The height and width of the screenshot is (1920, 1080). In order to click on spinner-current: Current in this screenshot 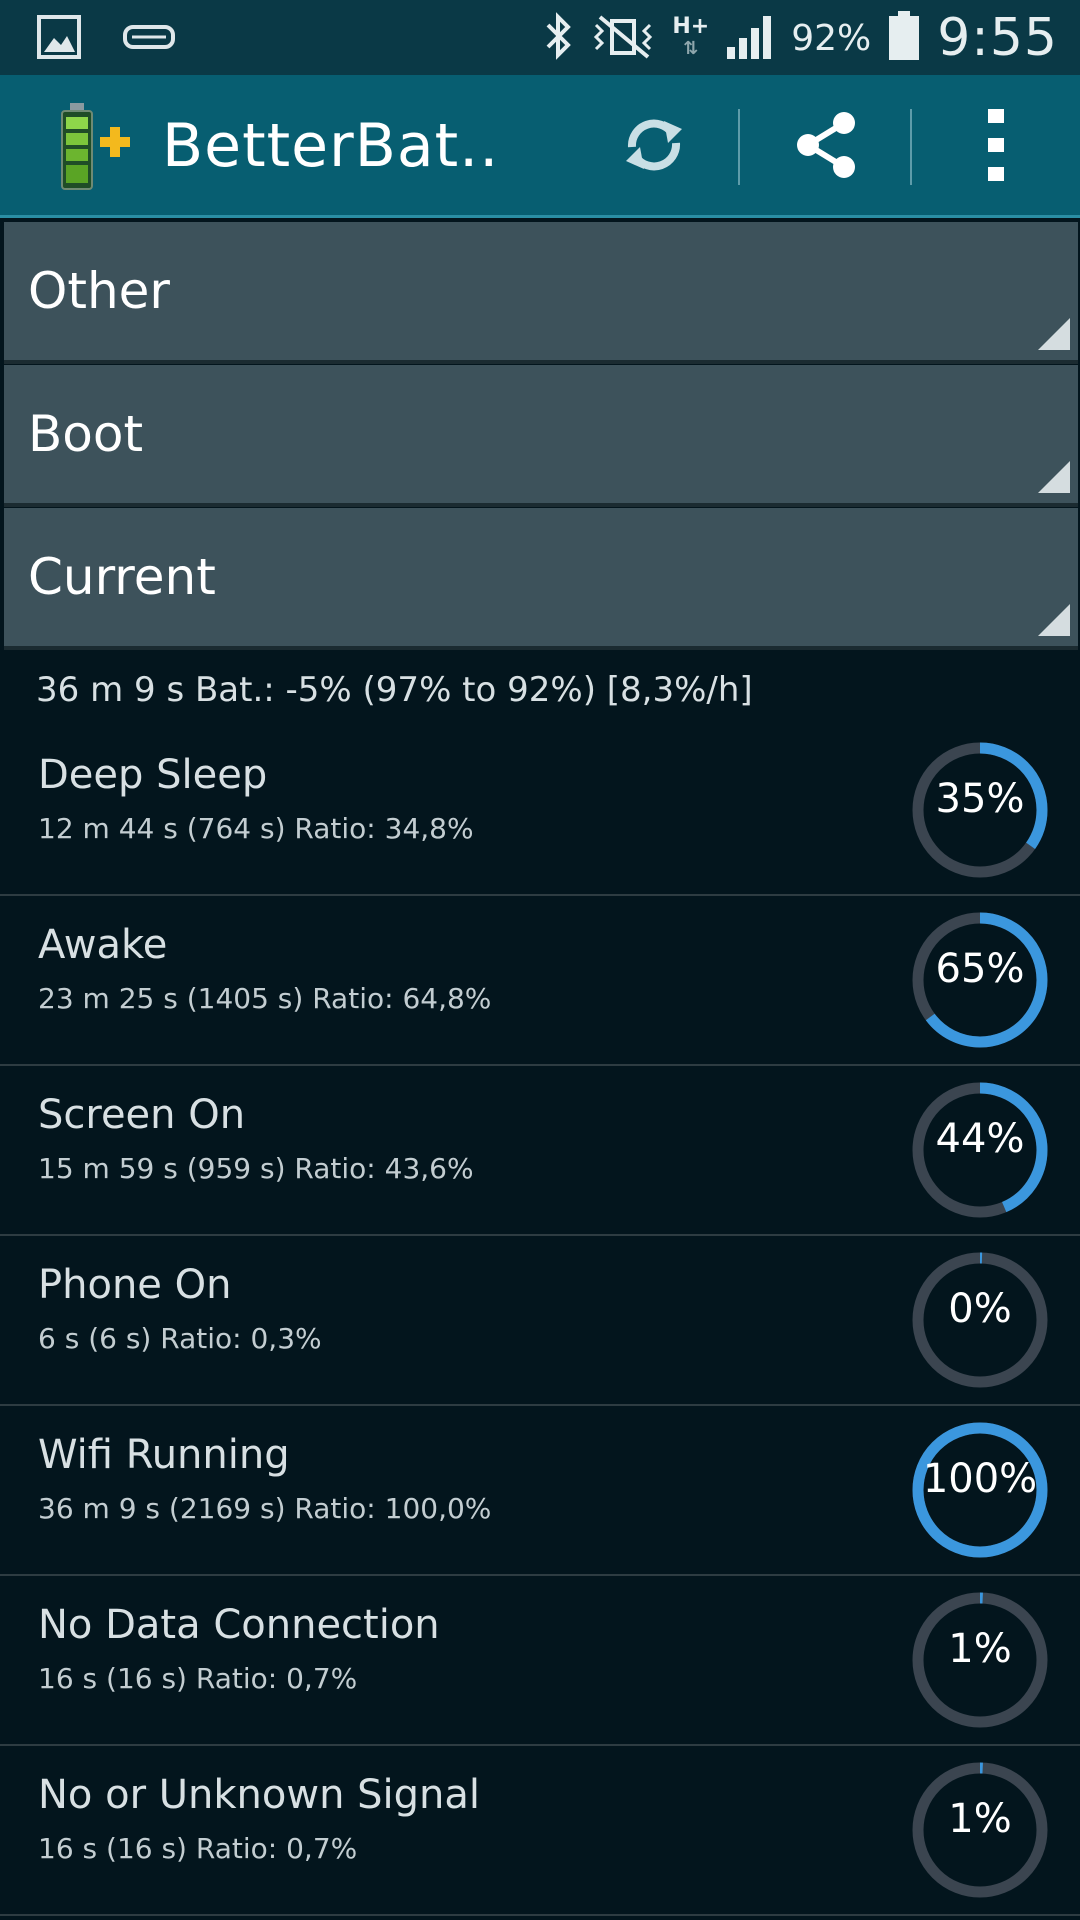, I will do `click(541, 579)`.